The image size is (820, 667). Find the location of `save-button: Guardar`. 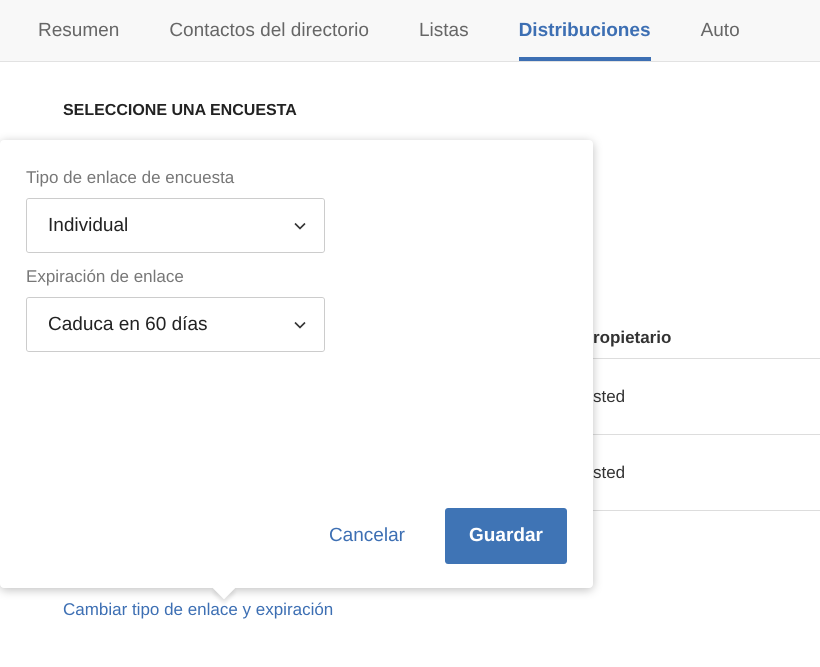

save-button: Guardar is located at coordinates (506, 536).